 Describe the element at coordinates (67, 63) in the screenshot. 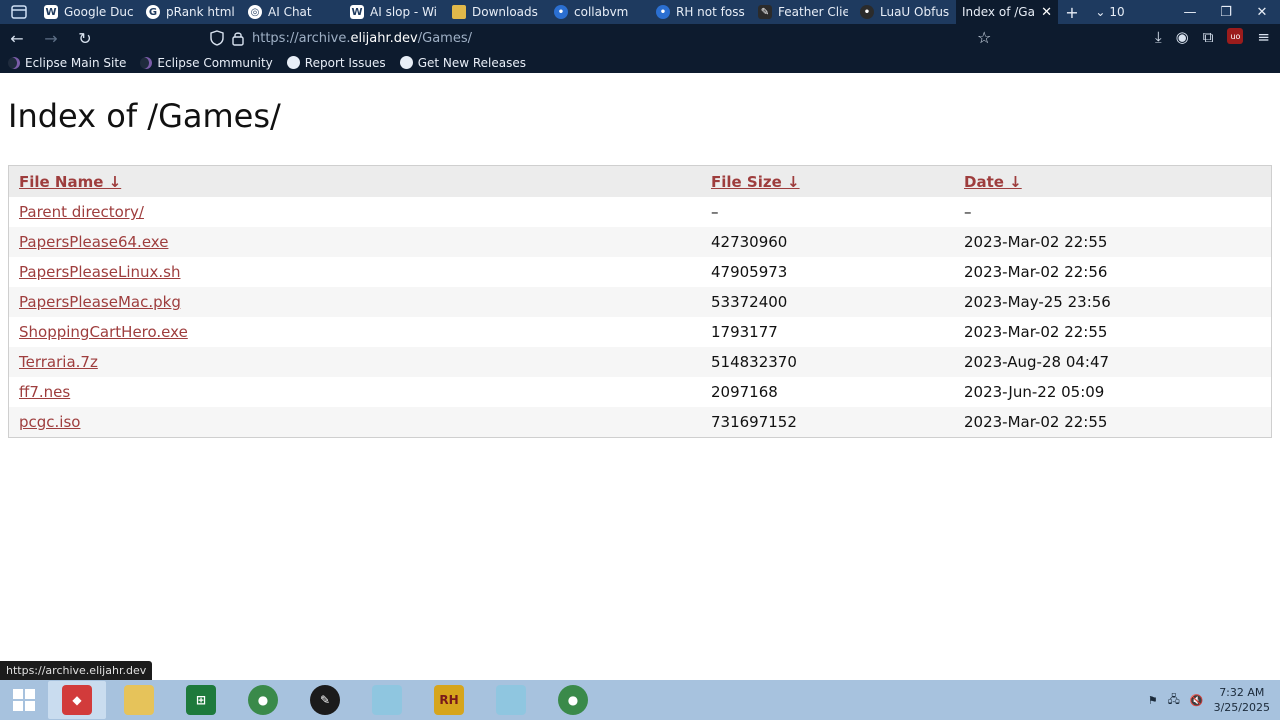

I see `bookmark-eclipse-main: Eclipse Main Site` at that location.